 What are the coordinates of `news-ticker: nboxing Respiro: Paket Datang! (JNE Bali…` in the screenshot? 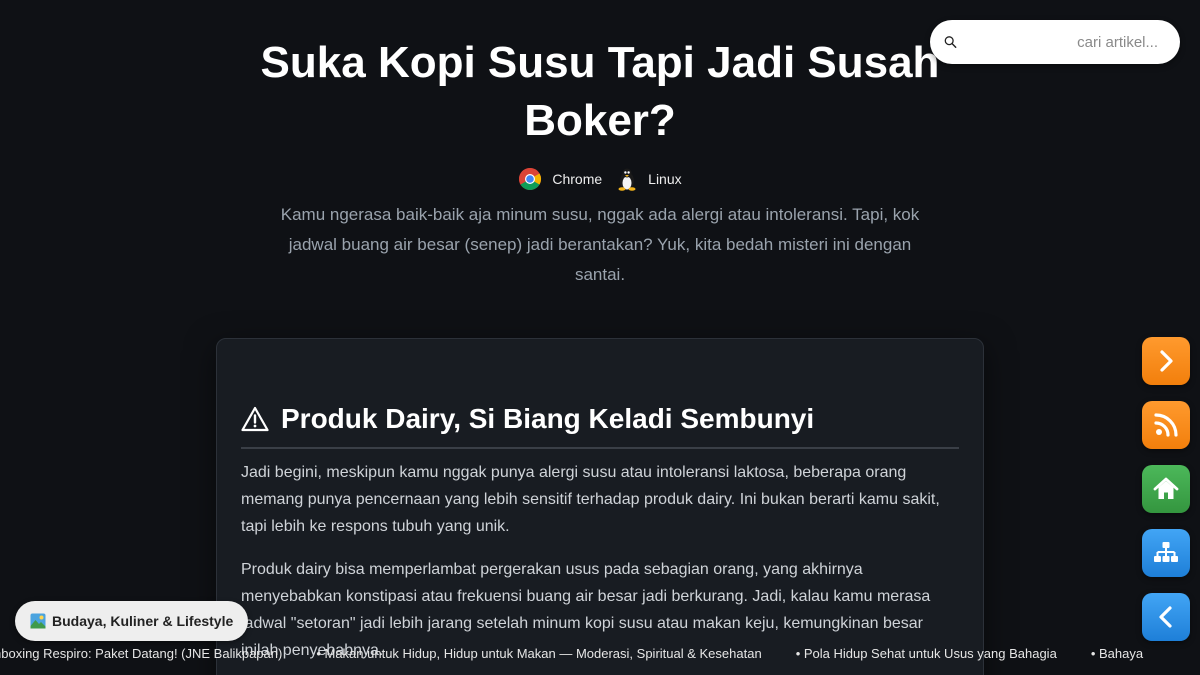 It's located at (600, 655).